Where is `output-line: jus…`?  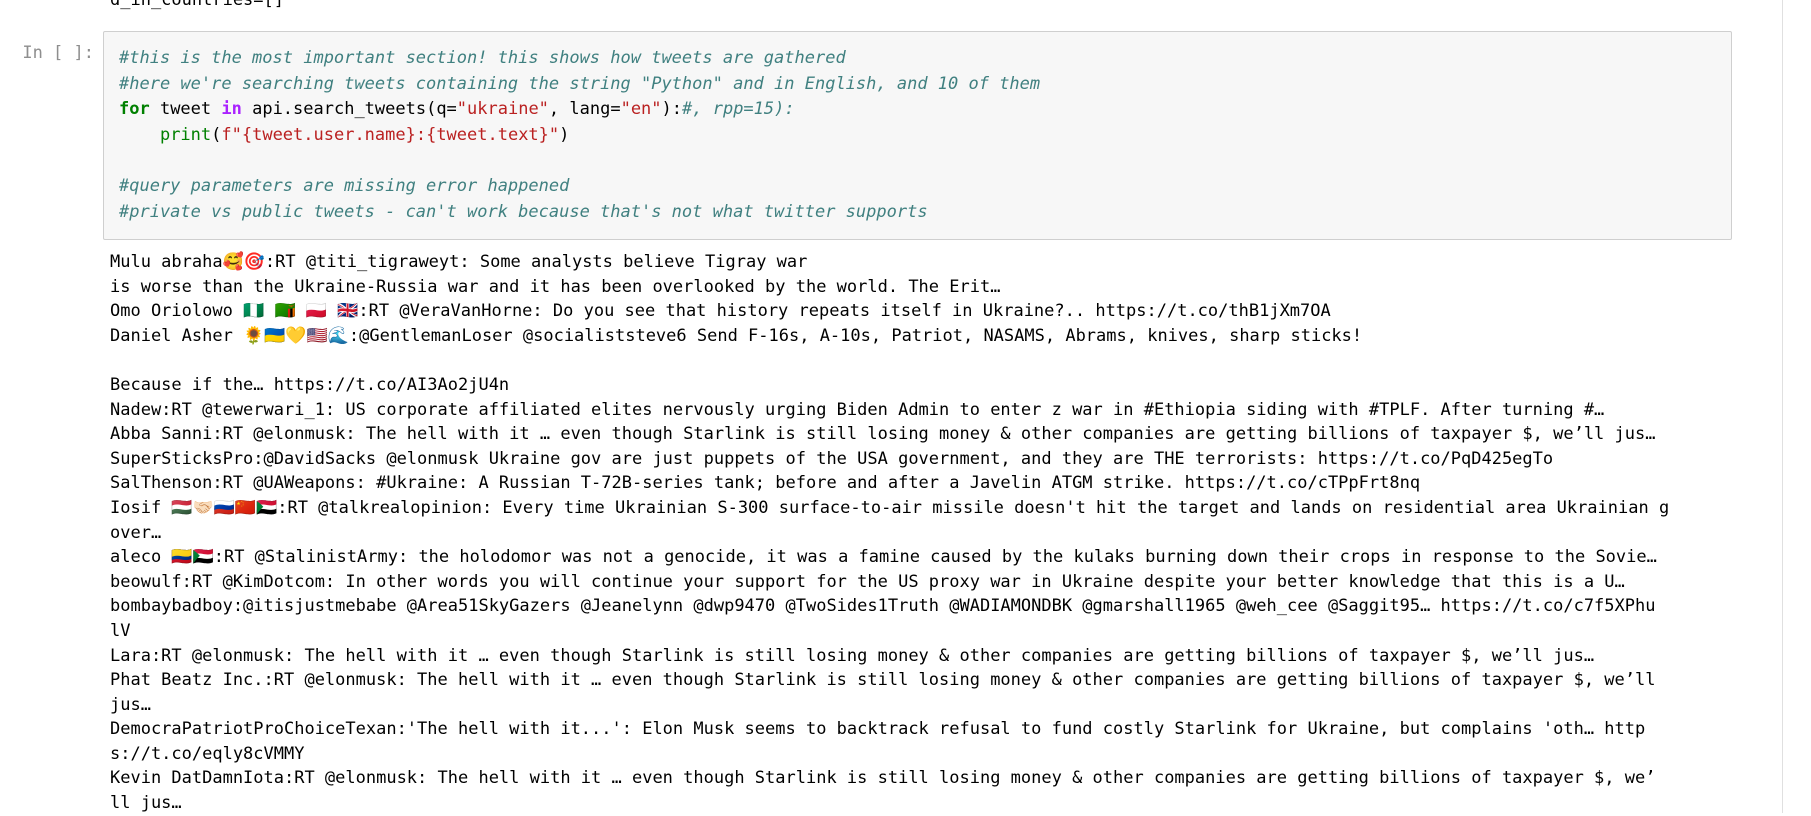
output-line: jus… is located at coordinates (130, 704).